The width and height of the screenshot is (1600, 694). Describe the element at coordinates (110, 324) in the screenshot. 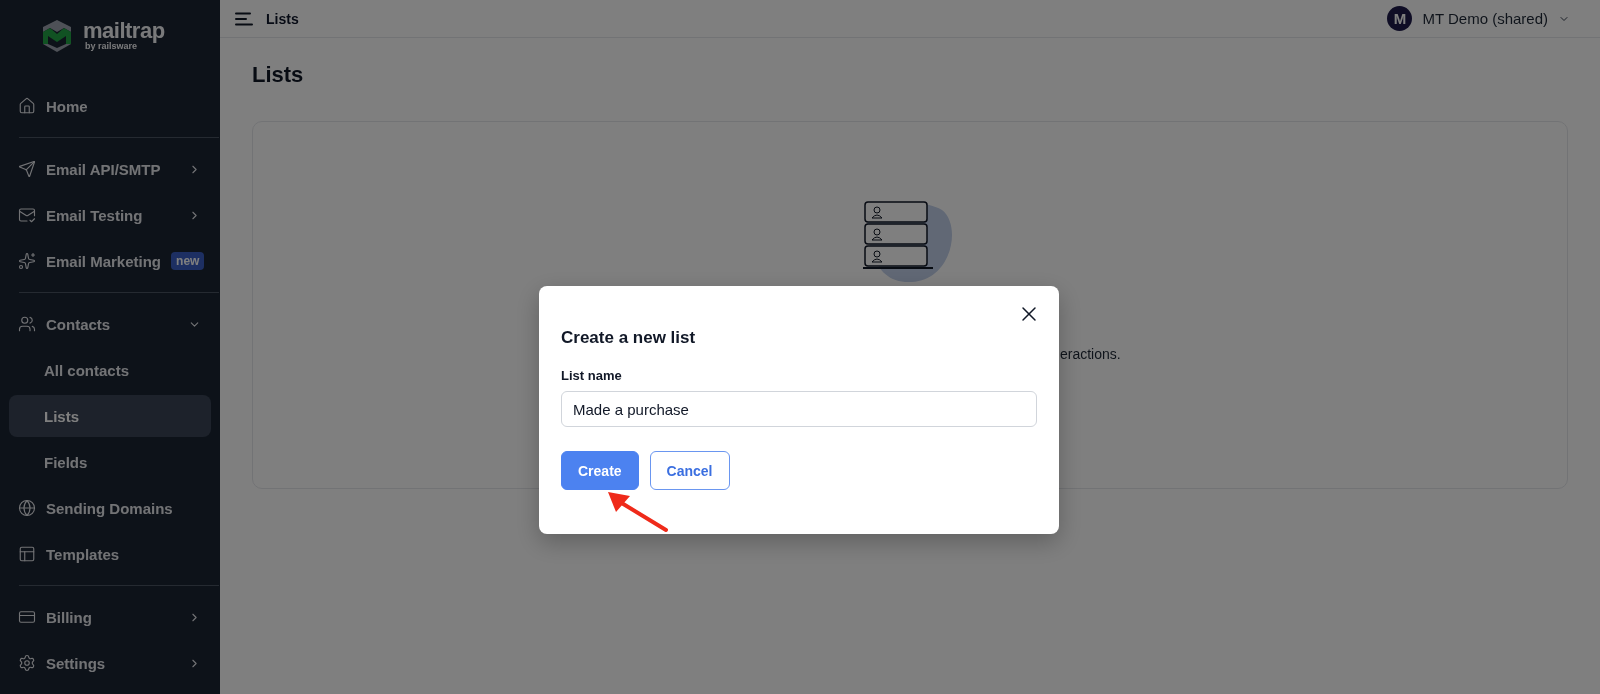

I see `sidebar-item: Contacts` at that location.